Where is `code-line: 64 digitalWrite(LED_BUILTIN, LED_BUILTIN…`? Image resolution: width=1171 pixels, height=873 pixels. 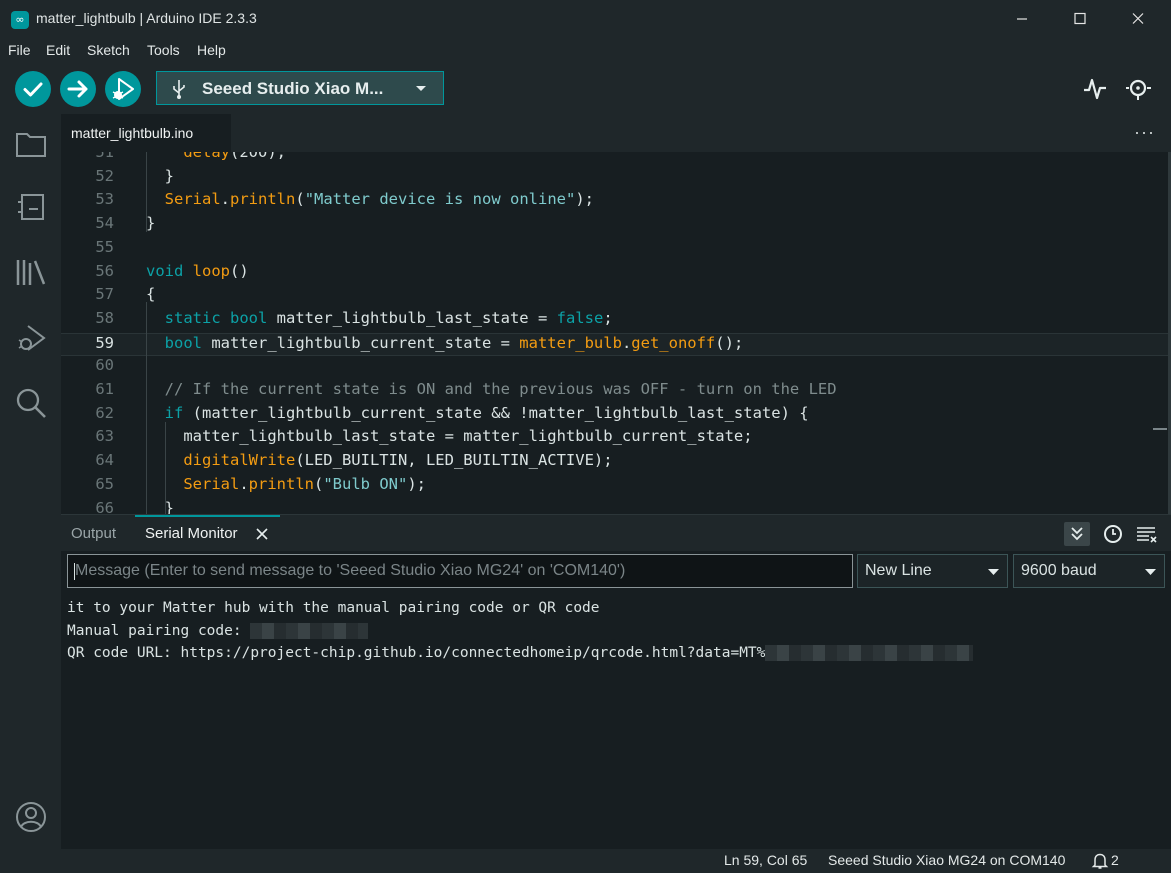
code-line: 64 digitalWrite(LED_BUILTIN, LED_BUILTIN… is located at coordinates (616, 463).